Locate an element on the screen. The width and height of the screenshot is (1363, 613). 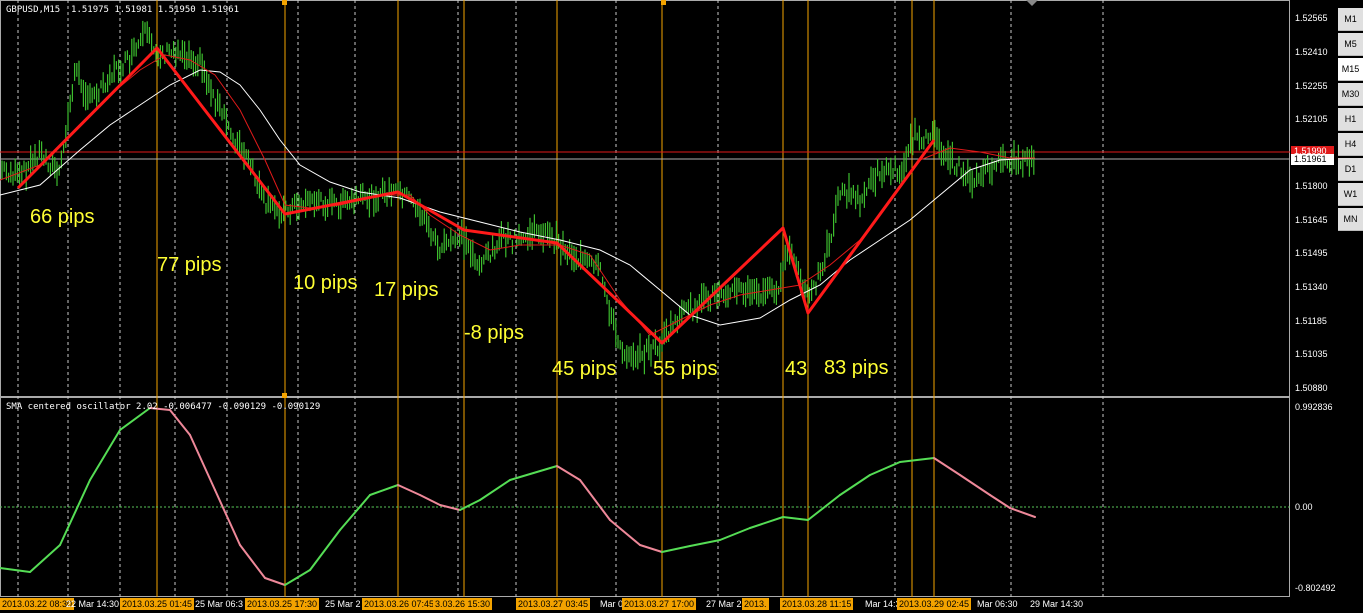
timeframe-button-m5: M5 is located at coordinates (1350, 44).